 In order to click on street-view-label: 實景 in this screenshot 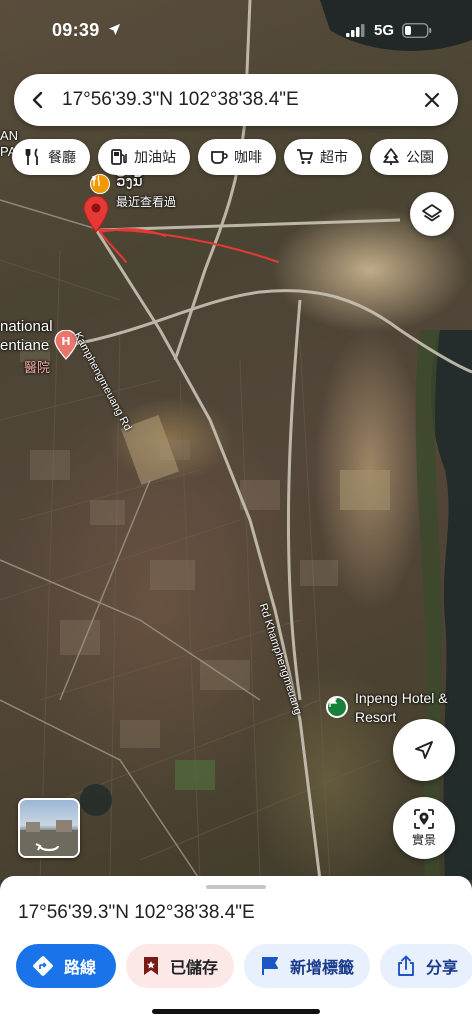, I will do `click(423, 840)`.